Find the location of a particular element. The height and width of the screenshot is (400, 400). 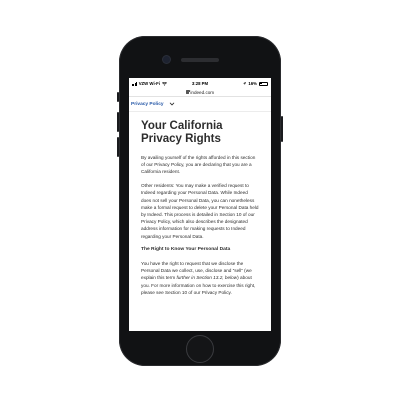

status-bar: VZW Wi-Fi 3:28 PM 16% is located at coordinates (200, 83).